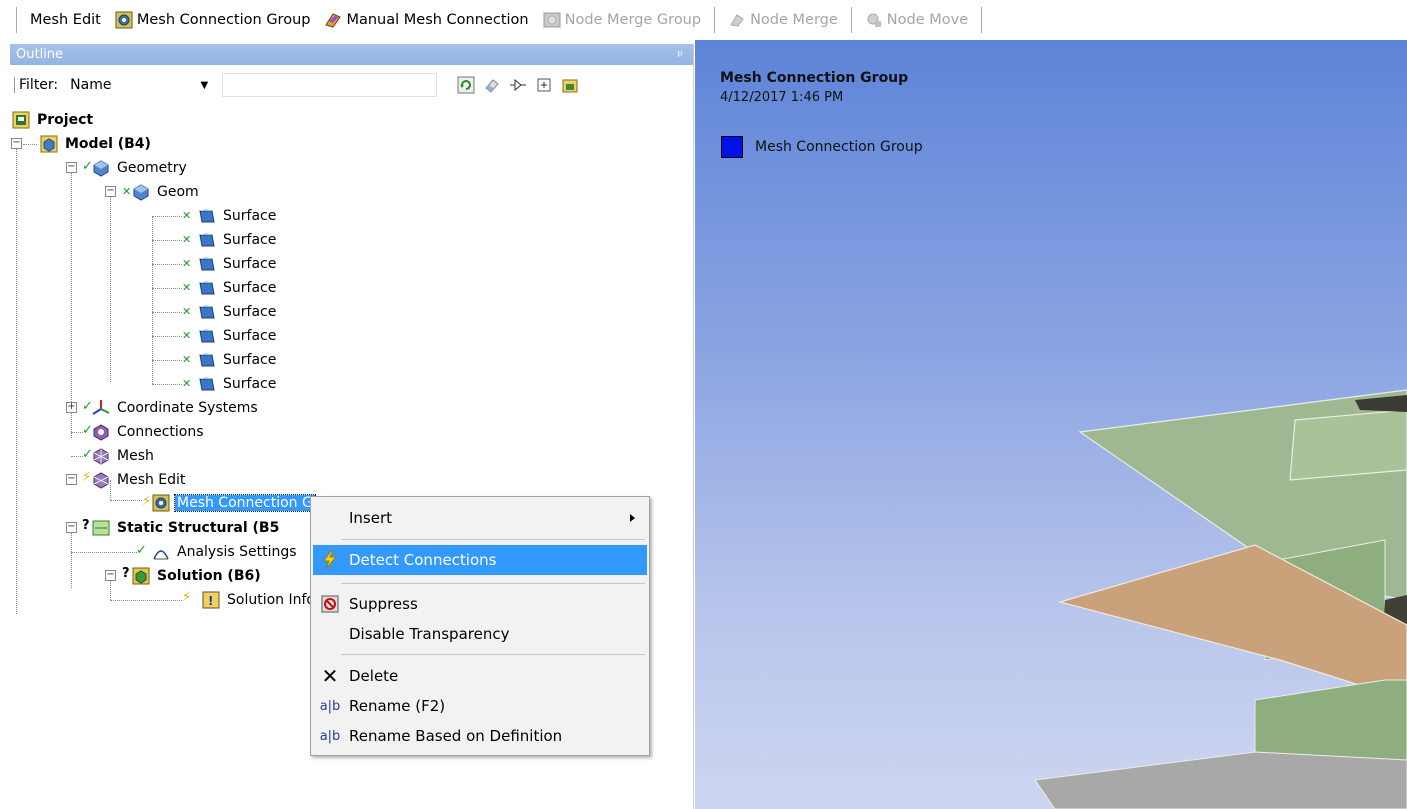 The image size is (1407, 809). What do you see at coordinates (570, 85) in the screenshot?
I see `folder-icon` at bounding box center [570, 85].